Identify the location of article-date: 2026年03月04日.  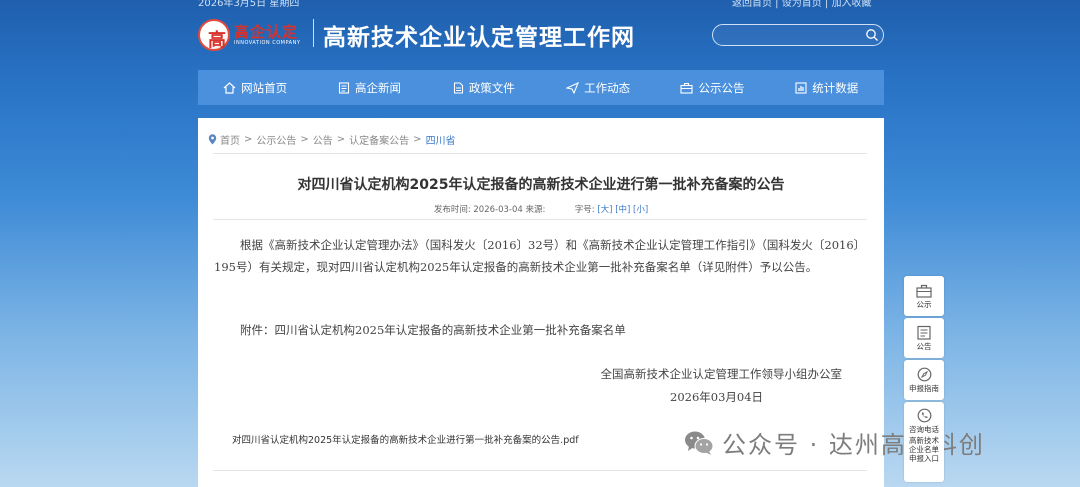
(717, 397).